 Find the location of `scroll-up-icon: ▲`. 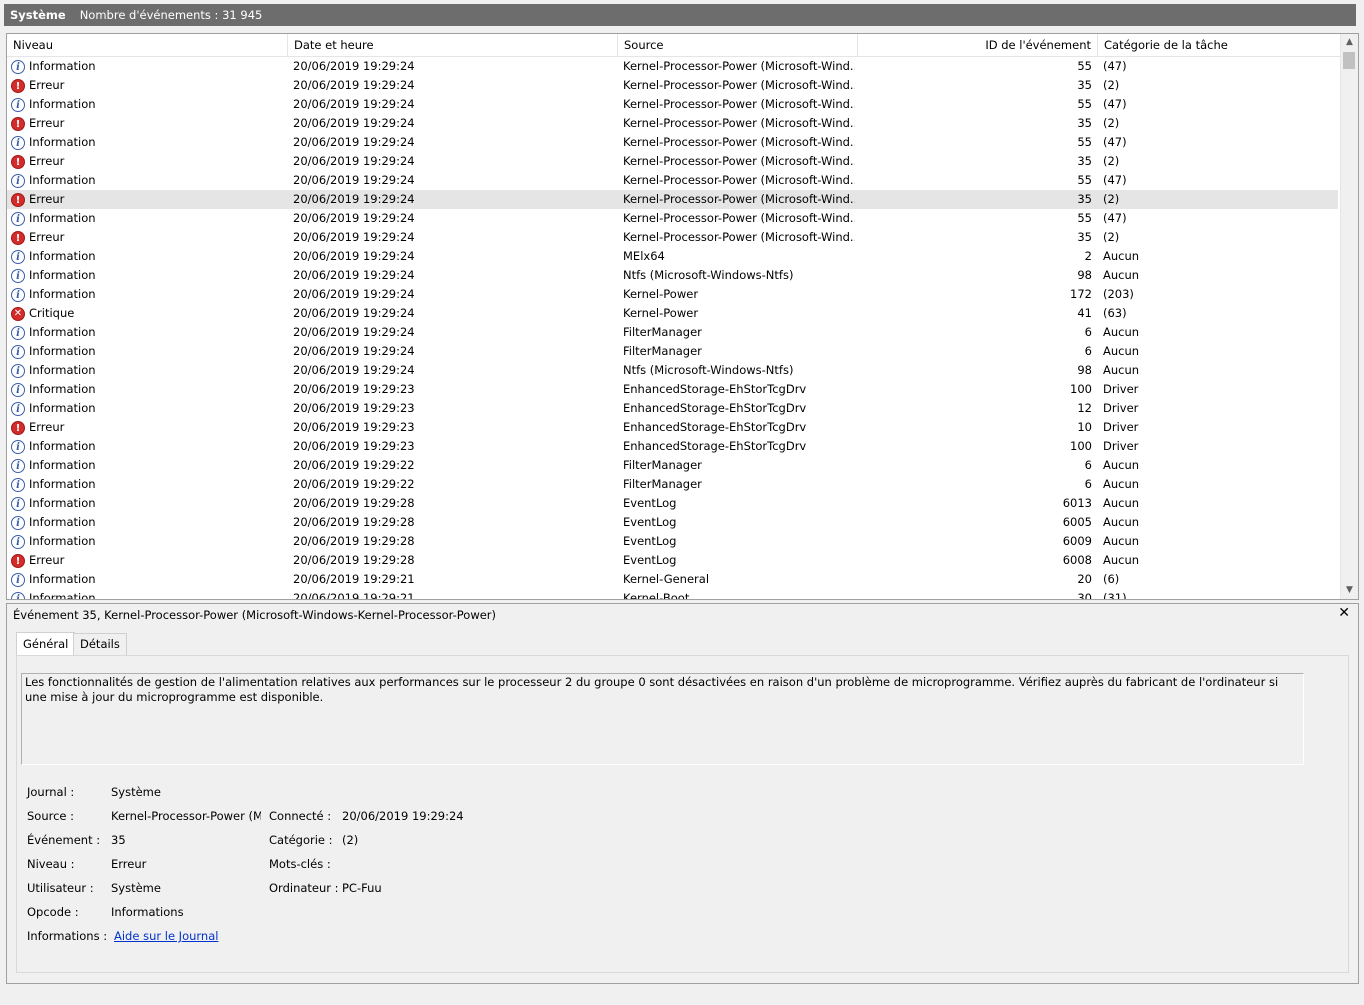

scroll-up-icon: ▲ is located at coordinates (1349, 42).